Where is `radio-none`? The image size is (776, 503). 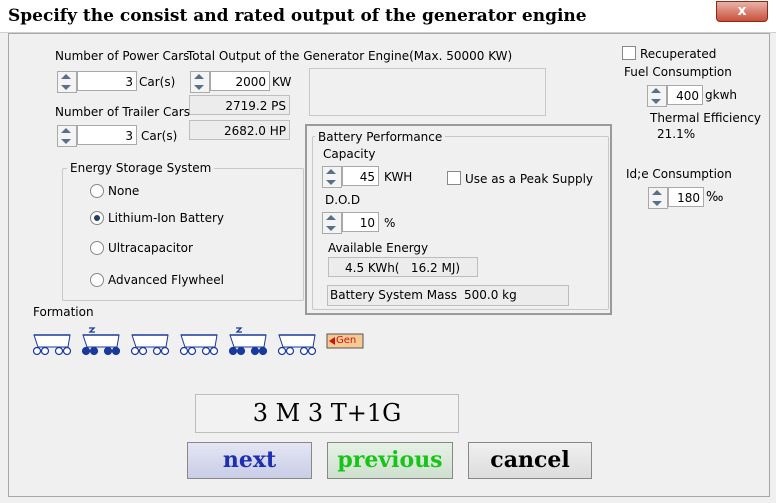
radio-none is located at coordinates (97, 191).